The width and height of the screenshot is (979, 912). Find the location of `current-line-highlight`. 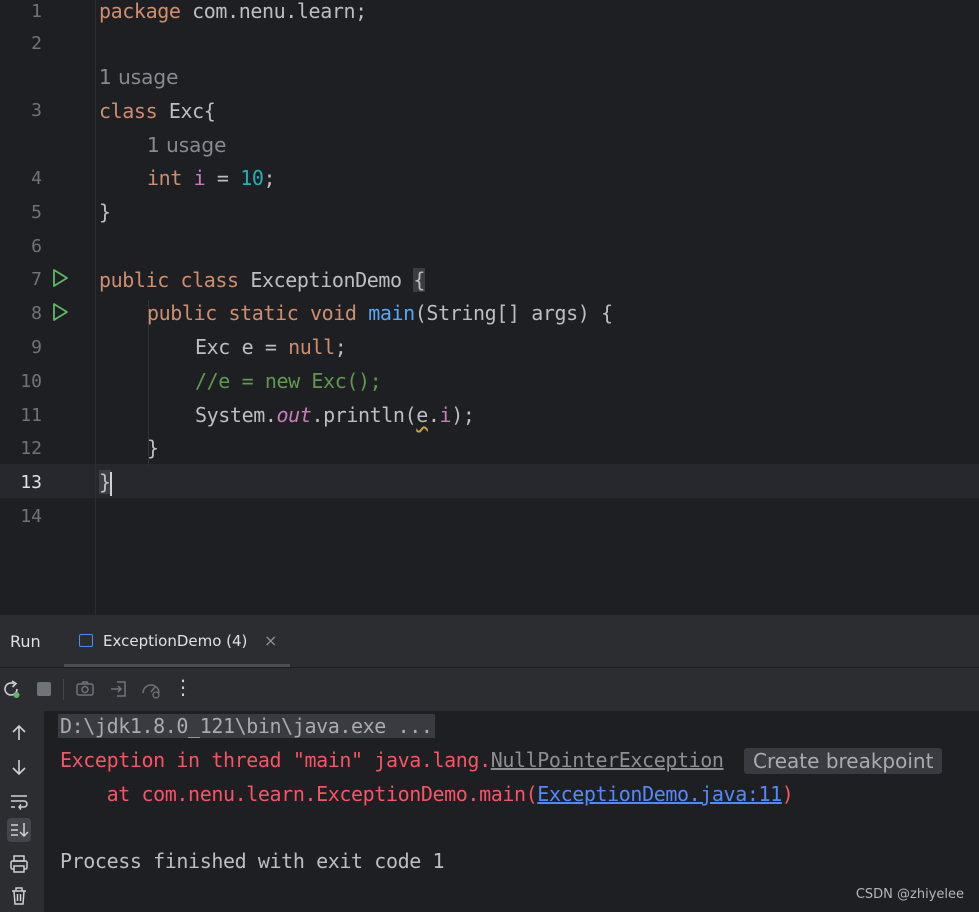

current-line-highlight is located at coordinates (489, 481).